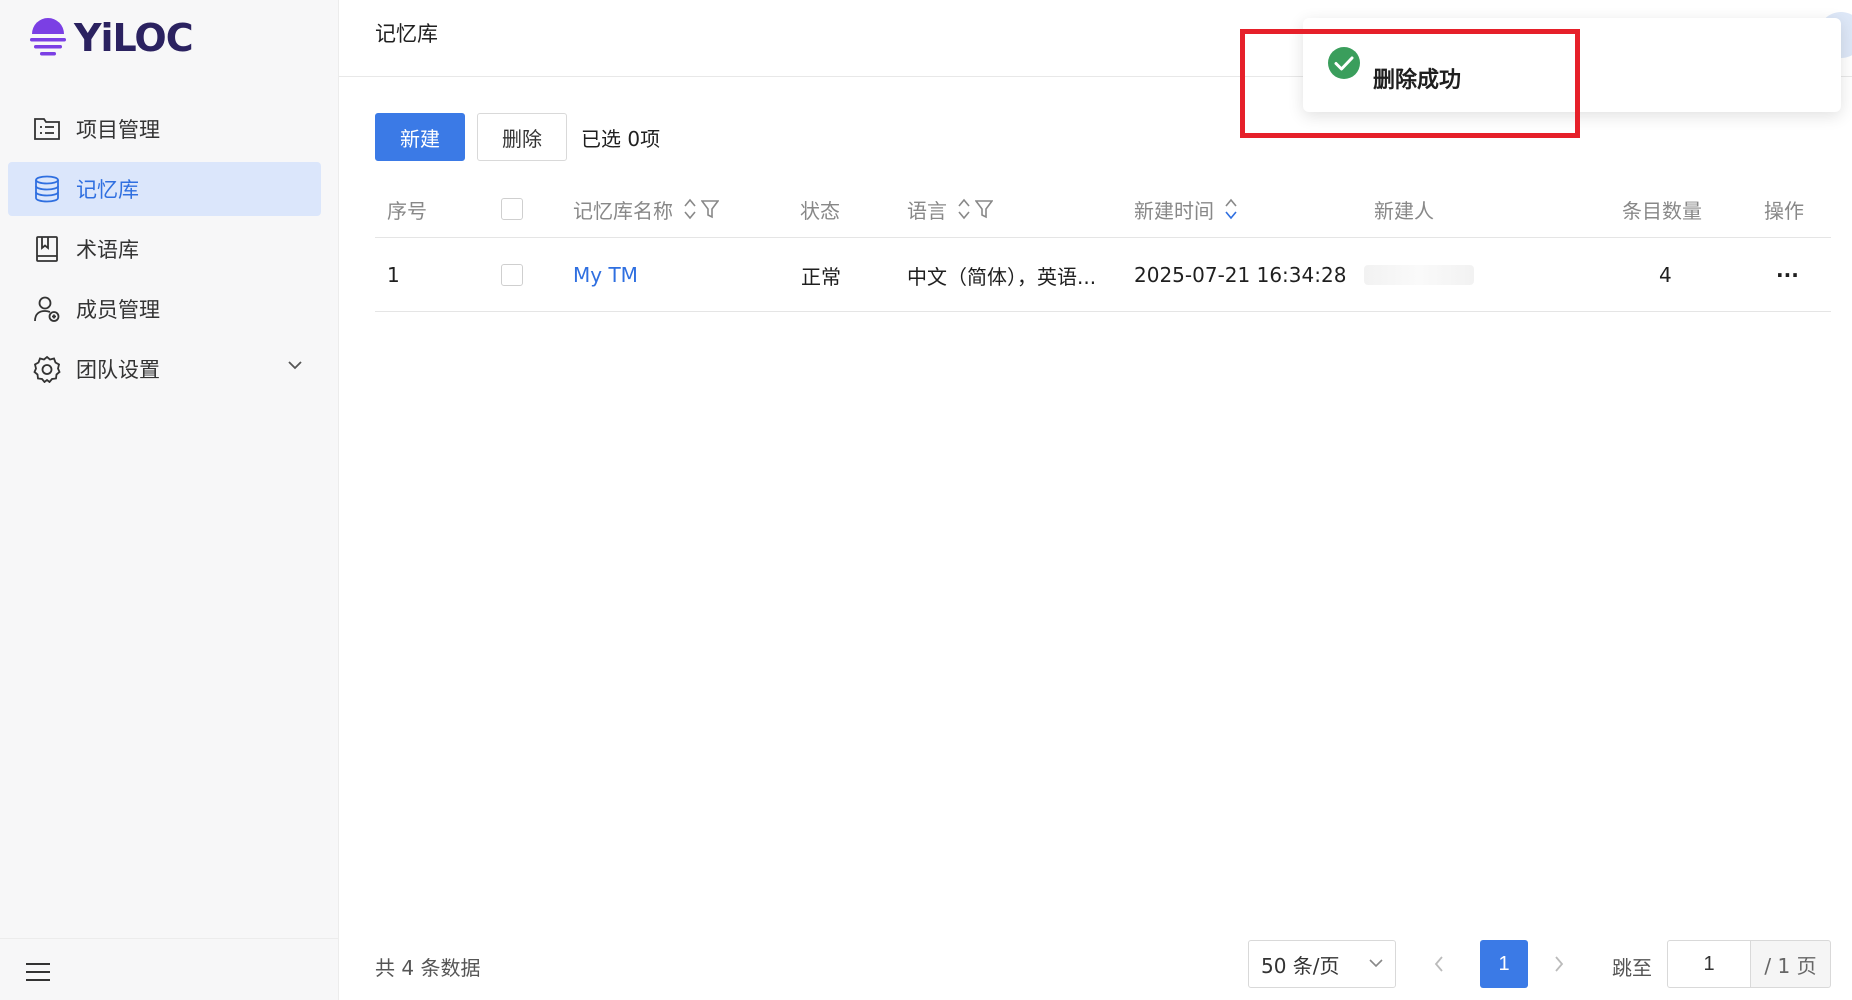 Image resolution: width=1852 pixels, height=1000 pixels. Describe the element at coordinates (927, 210) in the screenshot. I see `column-language-label: 语言` at that location.